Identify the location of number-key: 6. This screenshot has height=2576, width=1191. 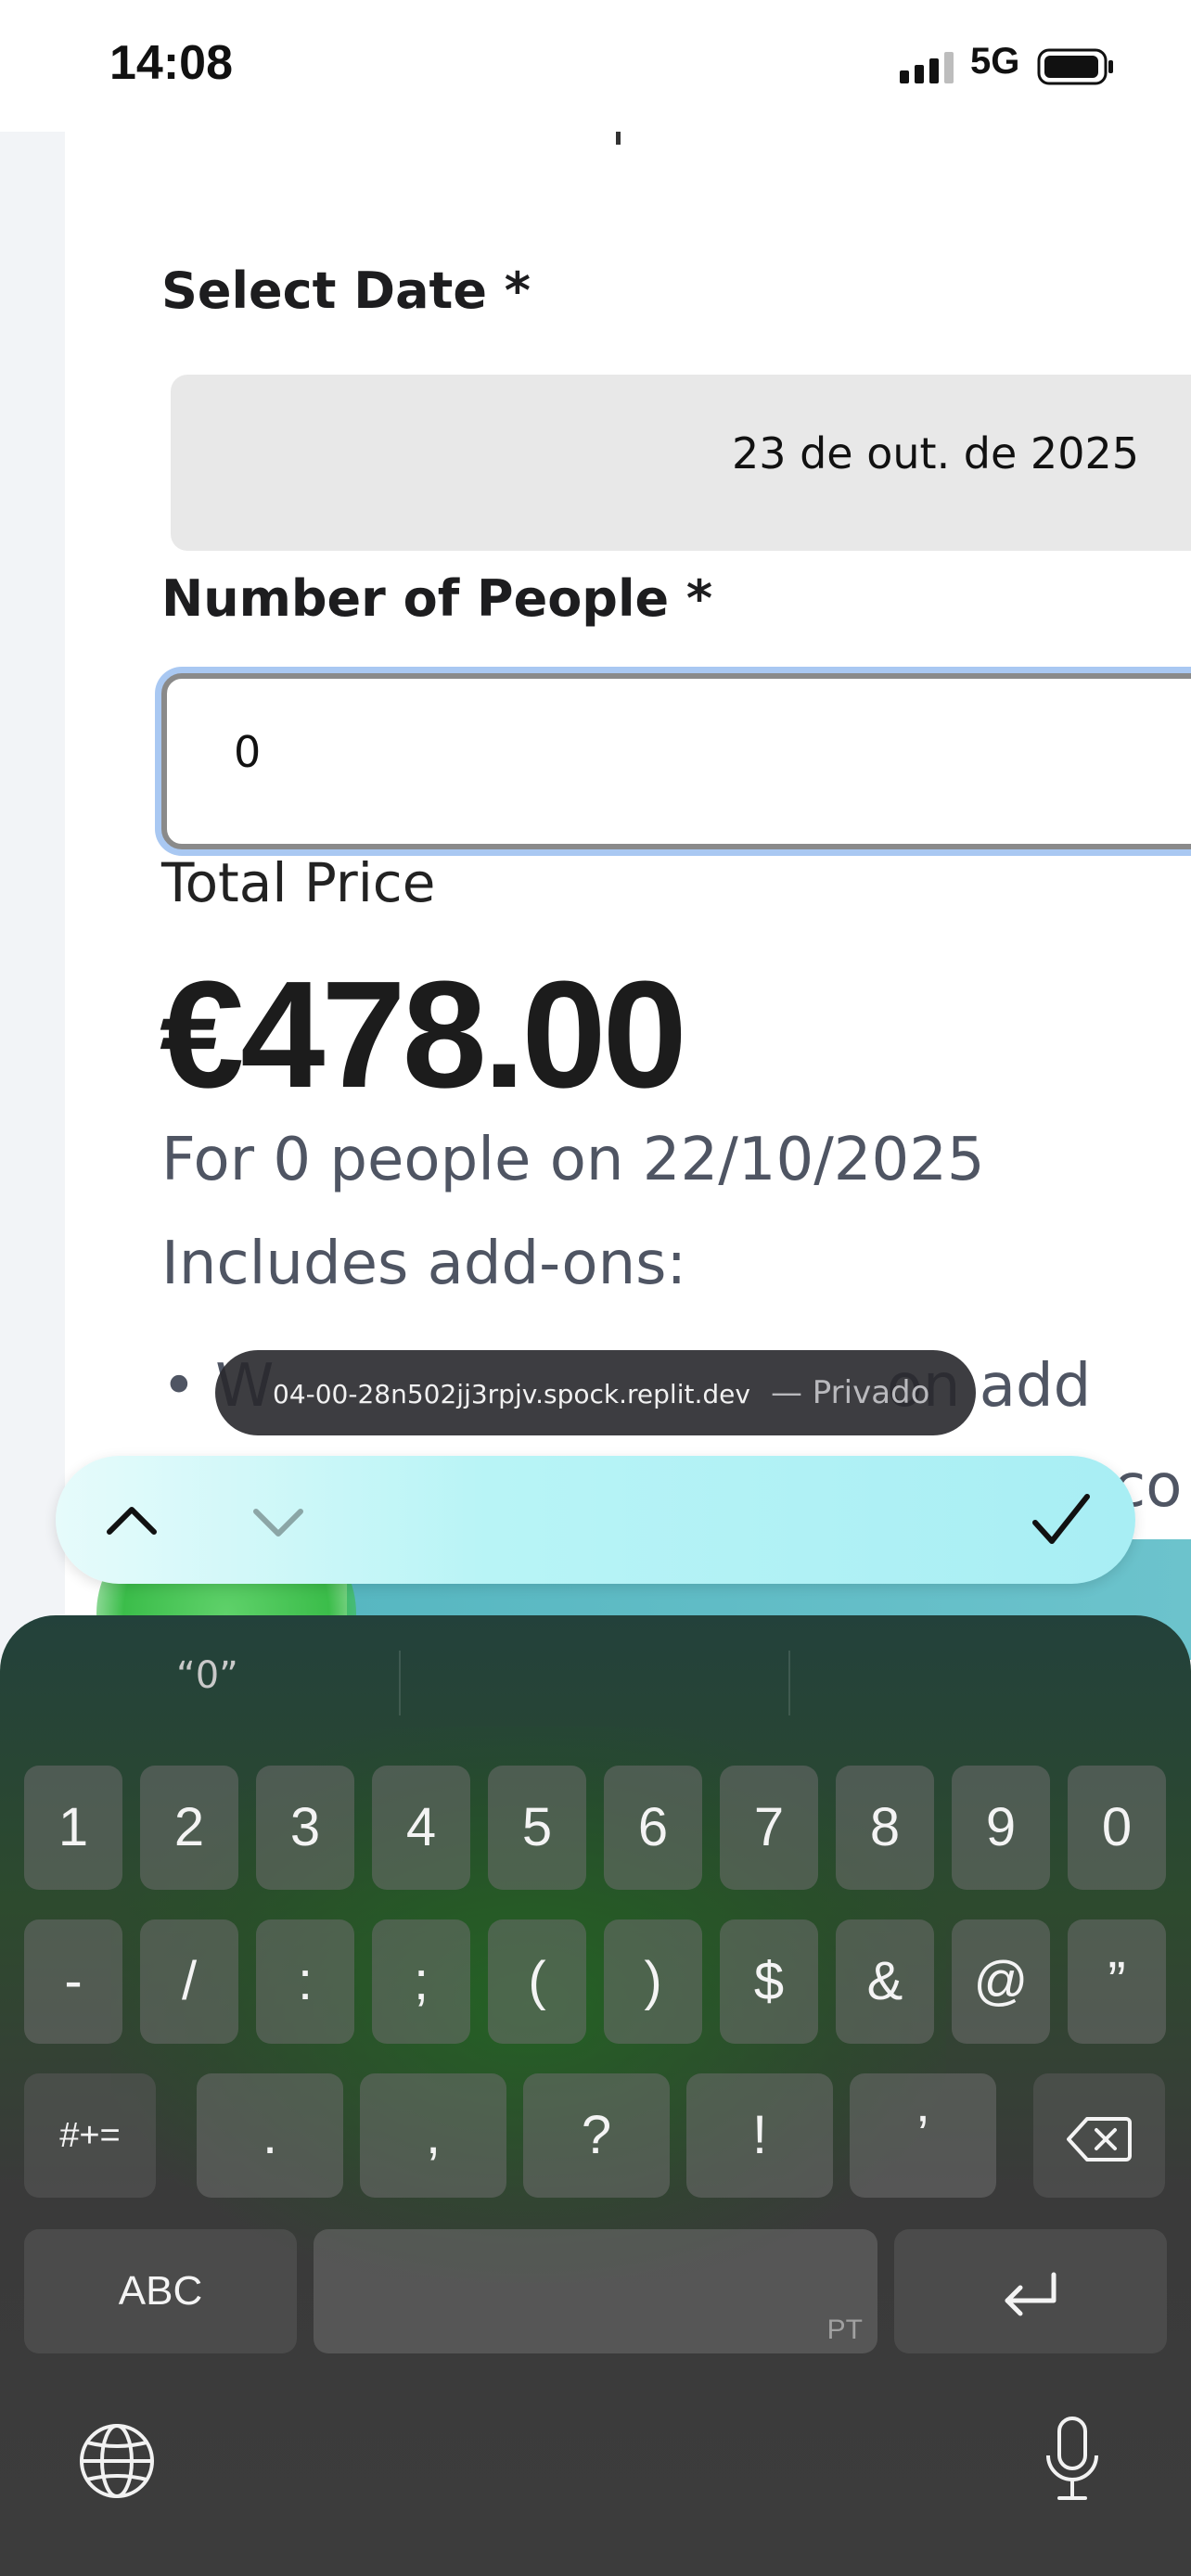
(653, 1828).